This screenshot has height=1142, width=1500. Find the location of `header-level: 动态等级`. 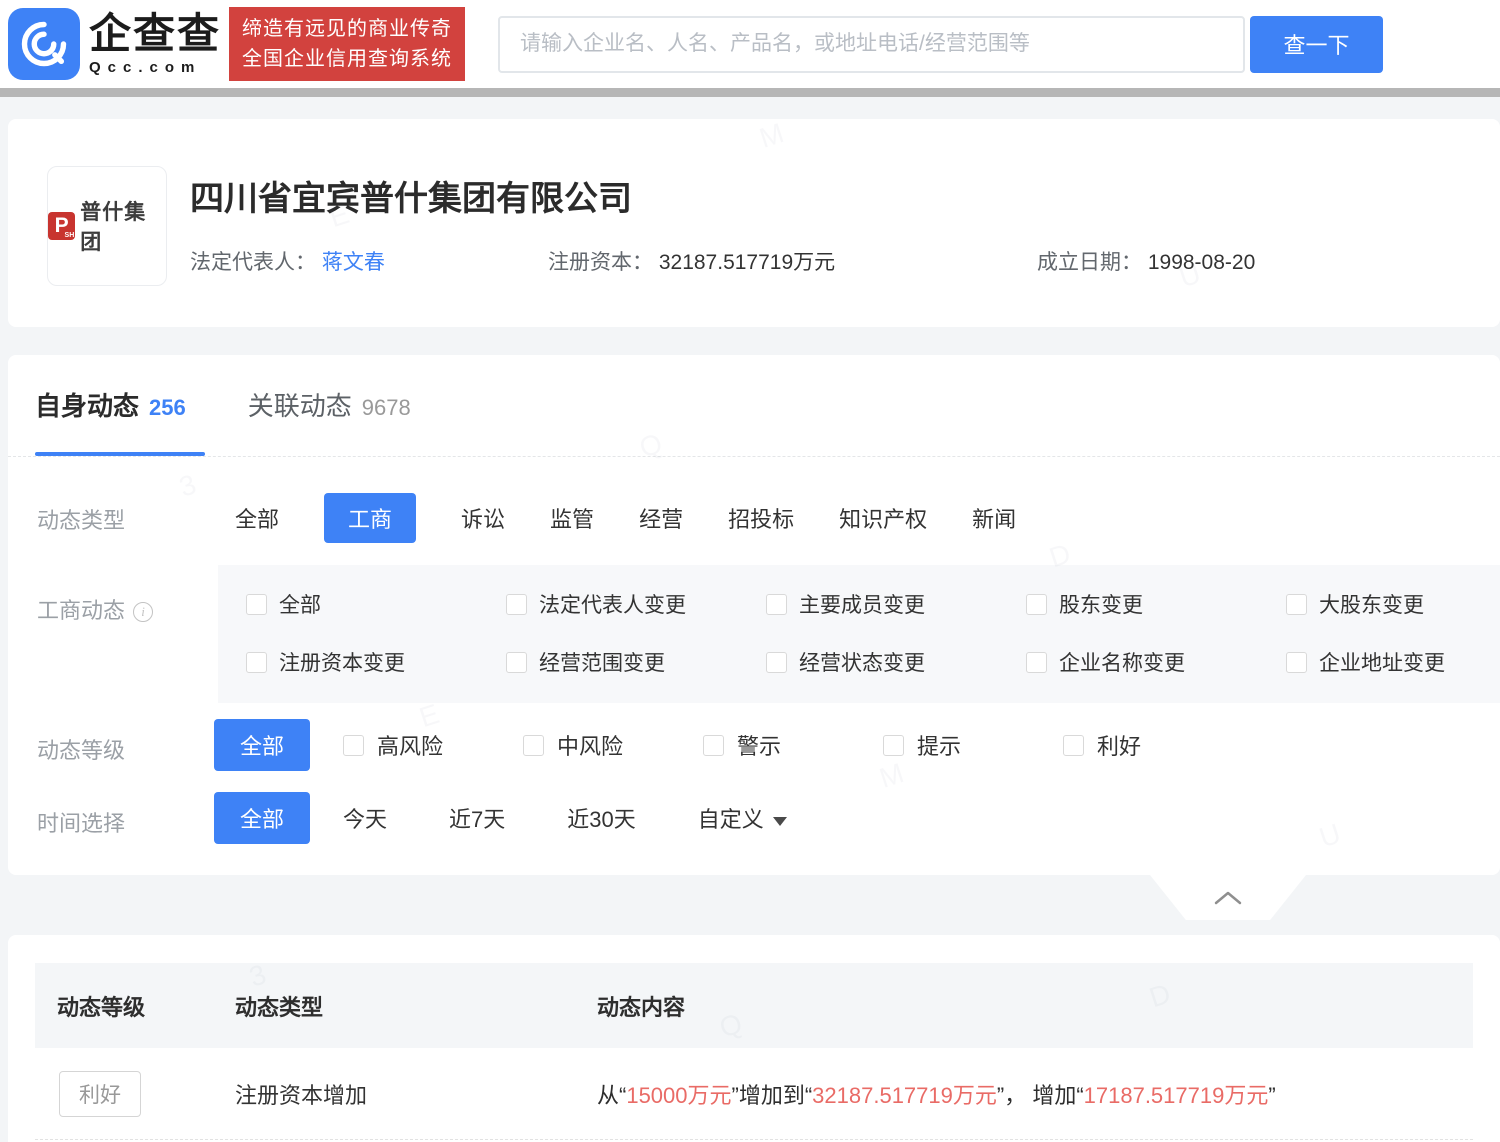

header-level: 动态等级 is located at coordinates (101, 1007).